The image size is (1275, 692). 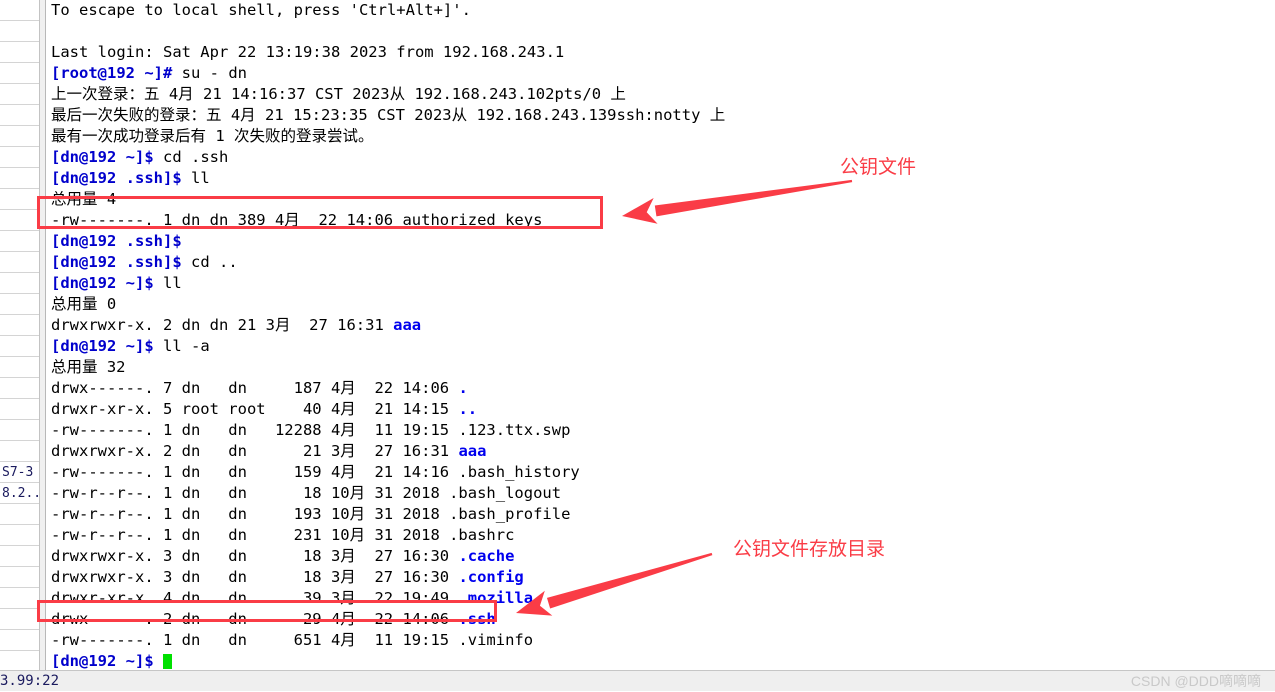 I want to click on directory-name: .ssh, so click(x=477, y=619).